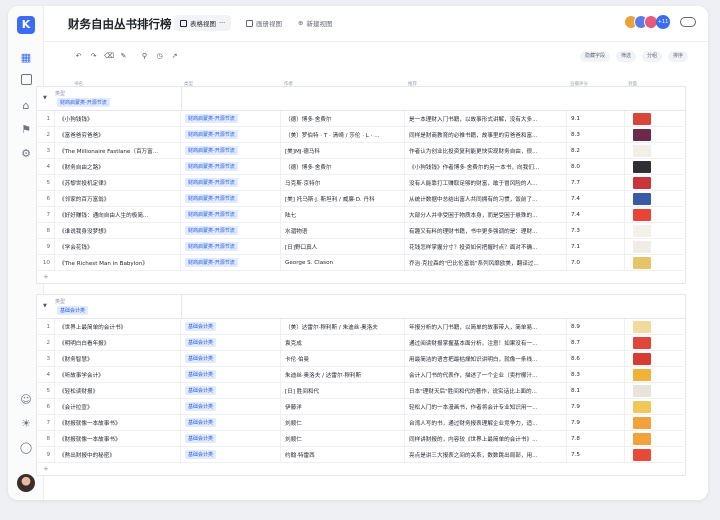 This screenshot has width=720, height=520. What do you see at coordinates (343, 358) in the screenshot?
I see `cell-author: 卡伦·伯曼` at bounding box center [343, 358].